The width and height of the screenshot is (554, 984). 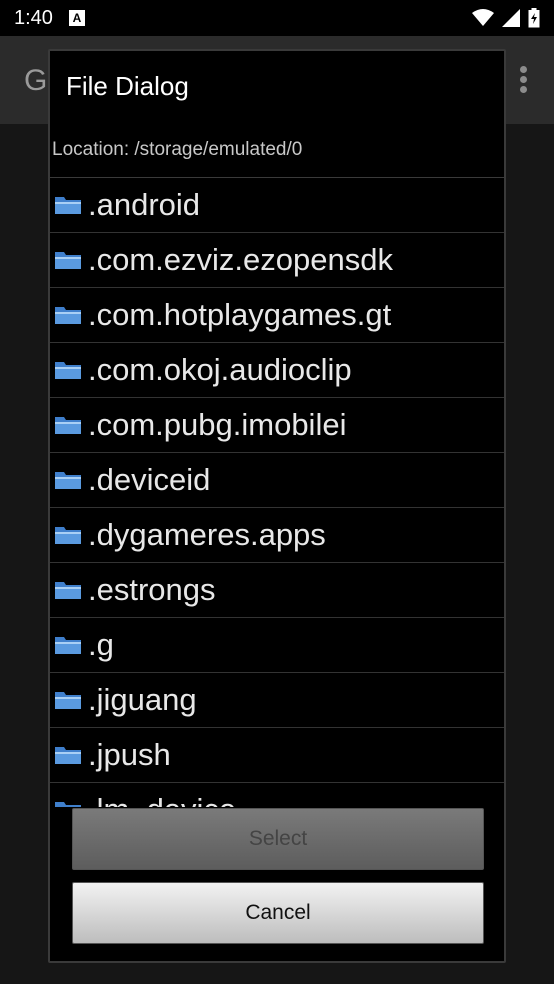 I want to click on list-item: .estrongs, so click(x=277, y=590).